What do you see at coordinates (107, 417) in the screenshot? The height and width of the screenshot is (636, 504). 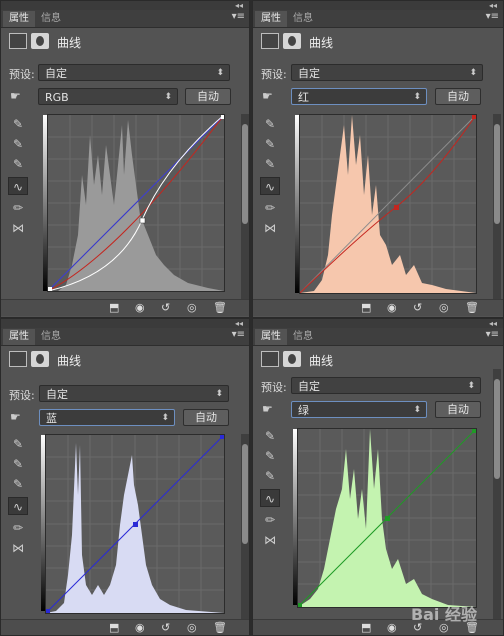 I see `channel-select: 蓝 ⬍` at bounding box center [107, 417].